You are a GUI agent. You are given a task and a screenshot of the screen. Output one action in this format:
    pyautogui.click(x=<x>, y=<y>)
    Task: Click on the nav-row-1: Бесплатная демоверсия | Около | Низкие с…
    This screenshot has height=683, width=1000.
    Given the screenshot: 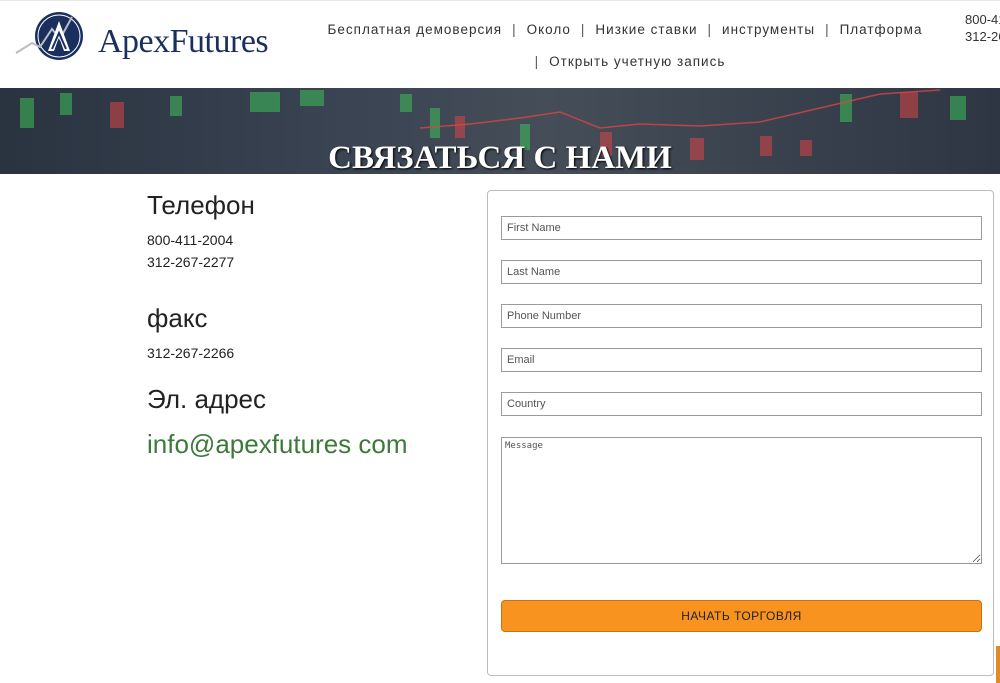 What is the action you would take?
    pyautogui.click(x=625, y=29)
    